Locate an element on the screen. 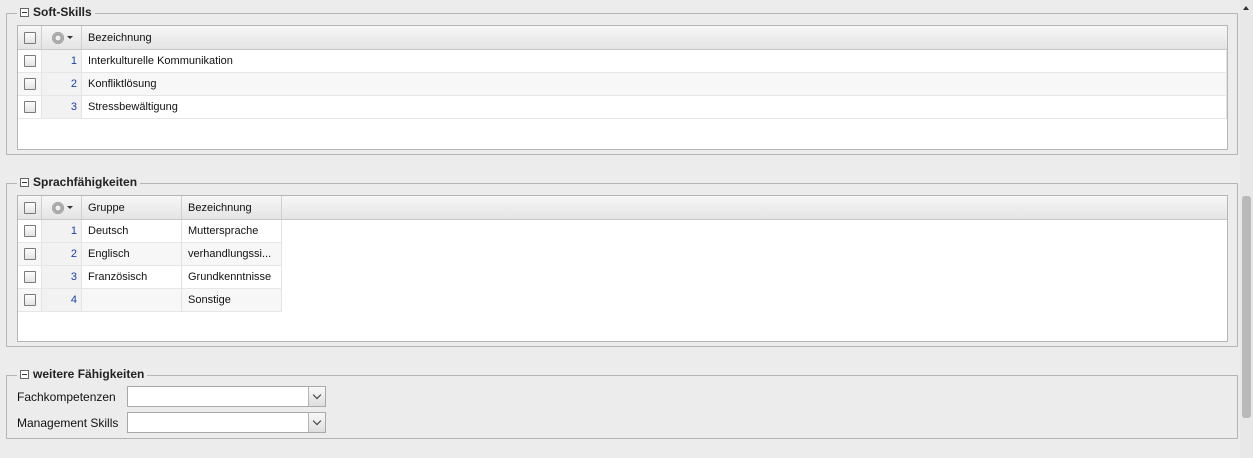  cell-bezeichnung: Stressbewältigung is located at coordinates (654, 107).